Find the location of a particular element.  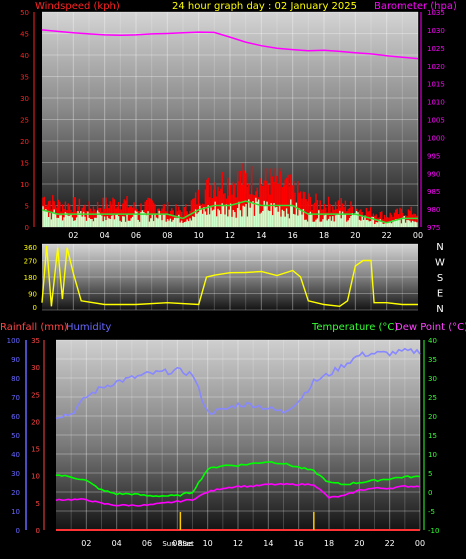

wind-y-tick-label: 35 is located at coordinates (24, 78).